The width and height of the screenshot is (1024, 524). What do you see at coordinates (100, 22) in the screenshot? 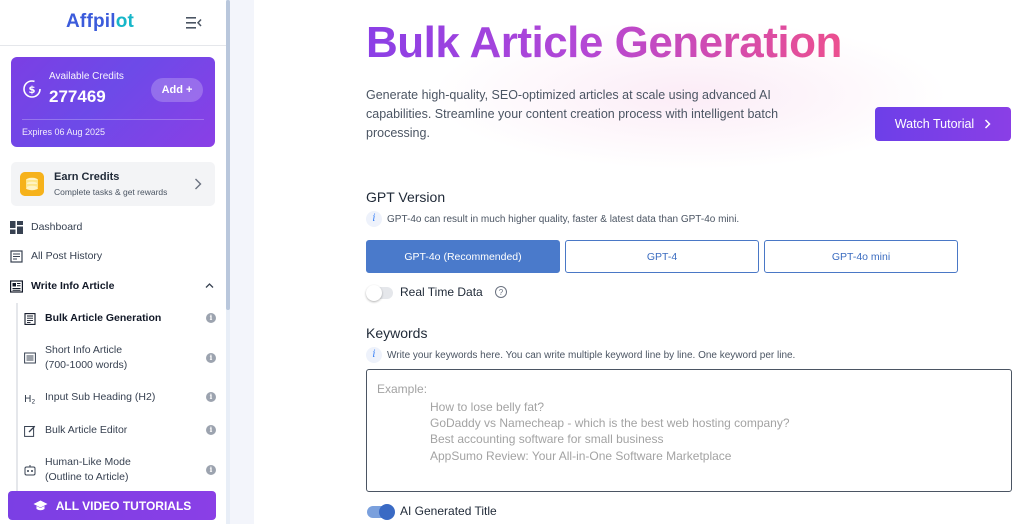
I see `logo: Affpilot` at bounding box center [100, 22].